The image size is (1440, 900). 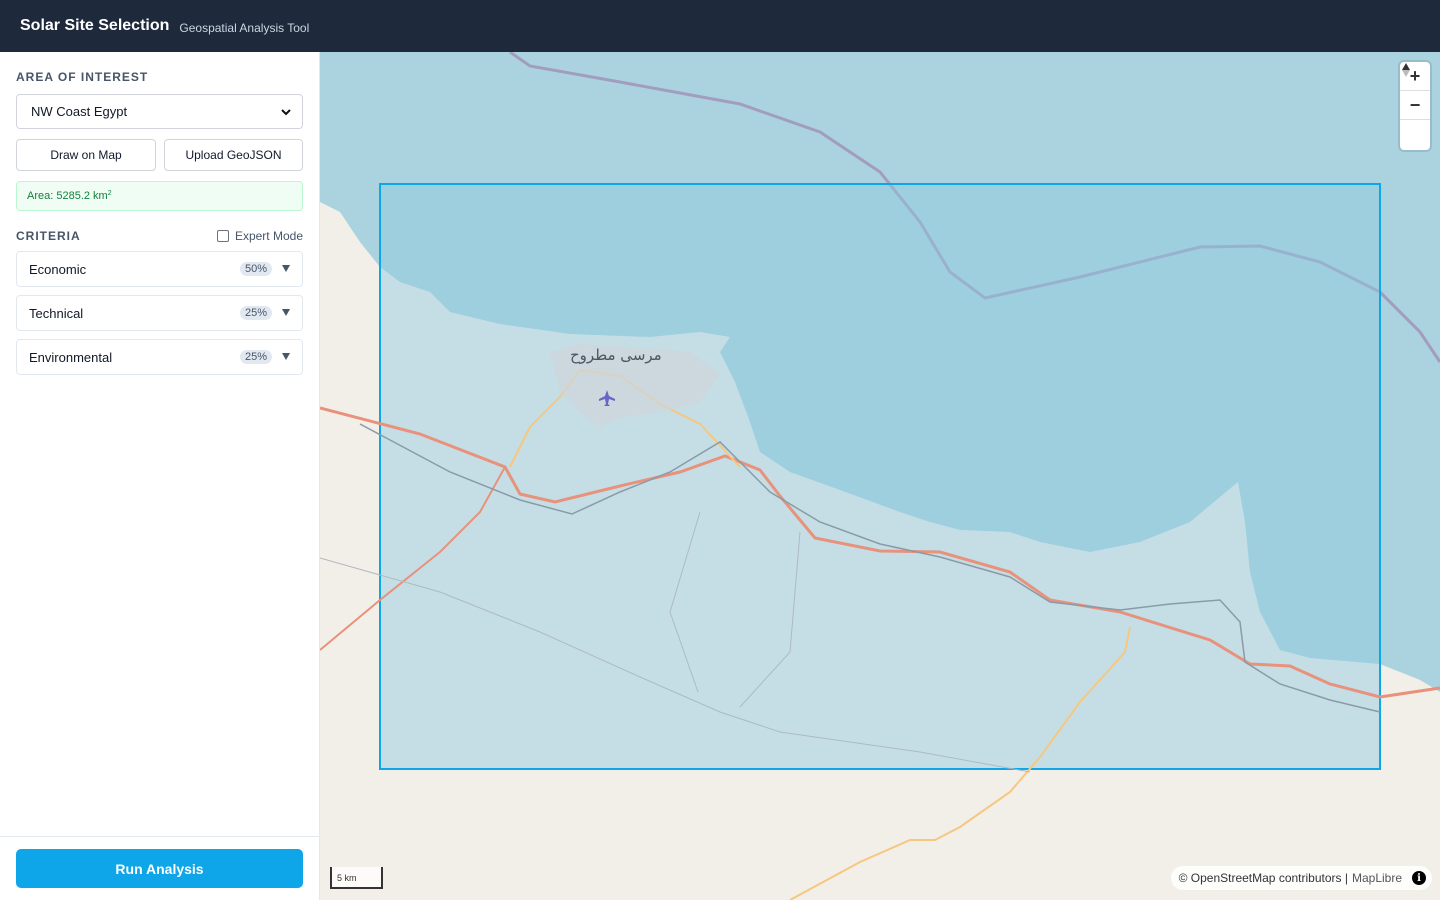 What do you see at coordinates (71, 357) in the screenshot?
I see `criteria-name: Environmental` at bounding box center [71, 357].